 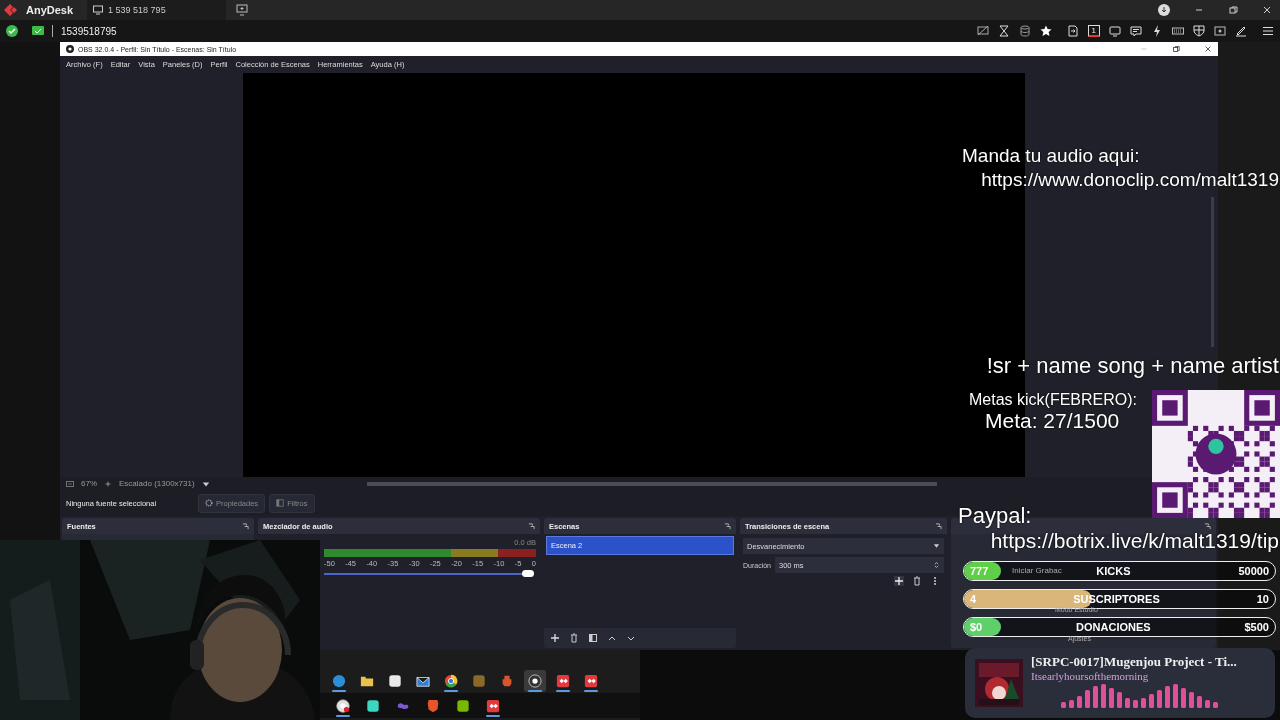 What do you see at coordinates (1003, 31) in the screenshot?
I see `hourglass-icon` at bounding box center [1003, 31].